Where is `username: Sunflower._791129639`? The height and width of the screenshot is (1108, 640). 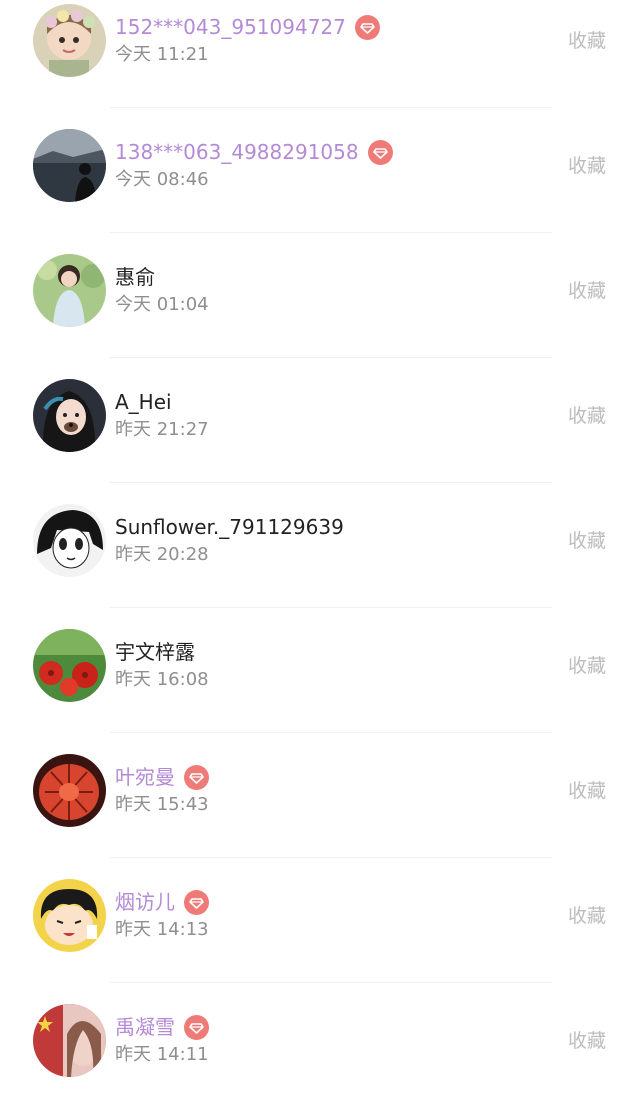
username: Sunflower._791129639 is located at coordinates (229, 527).